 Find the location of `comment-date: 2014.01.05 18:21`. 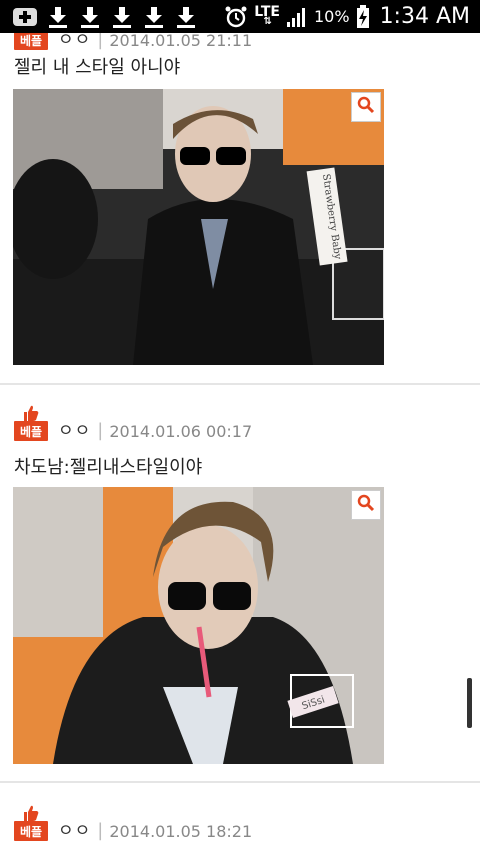

comment-date: 2014.01.05 18:21 is located at coordinates (181, 831).